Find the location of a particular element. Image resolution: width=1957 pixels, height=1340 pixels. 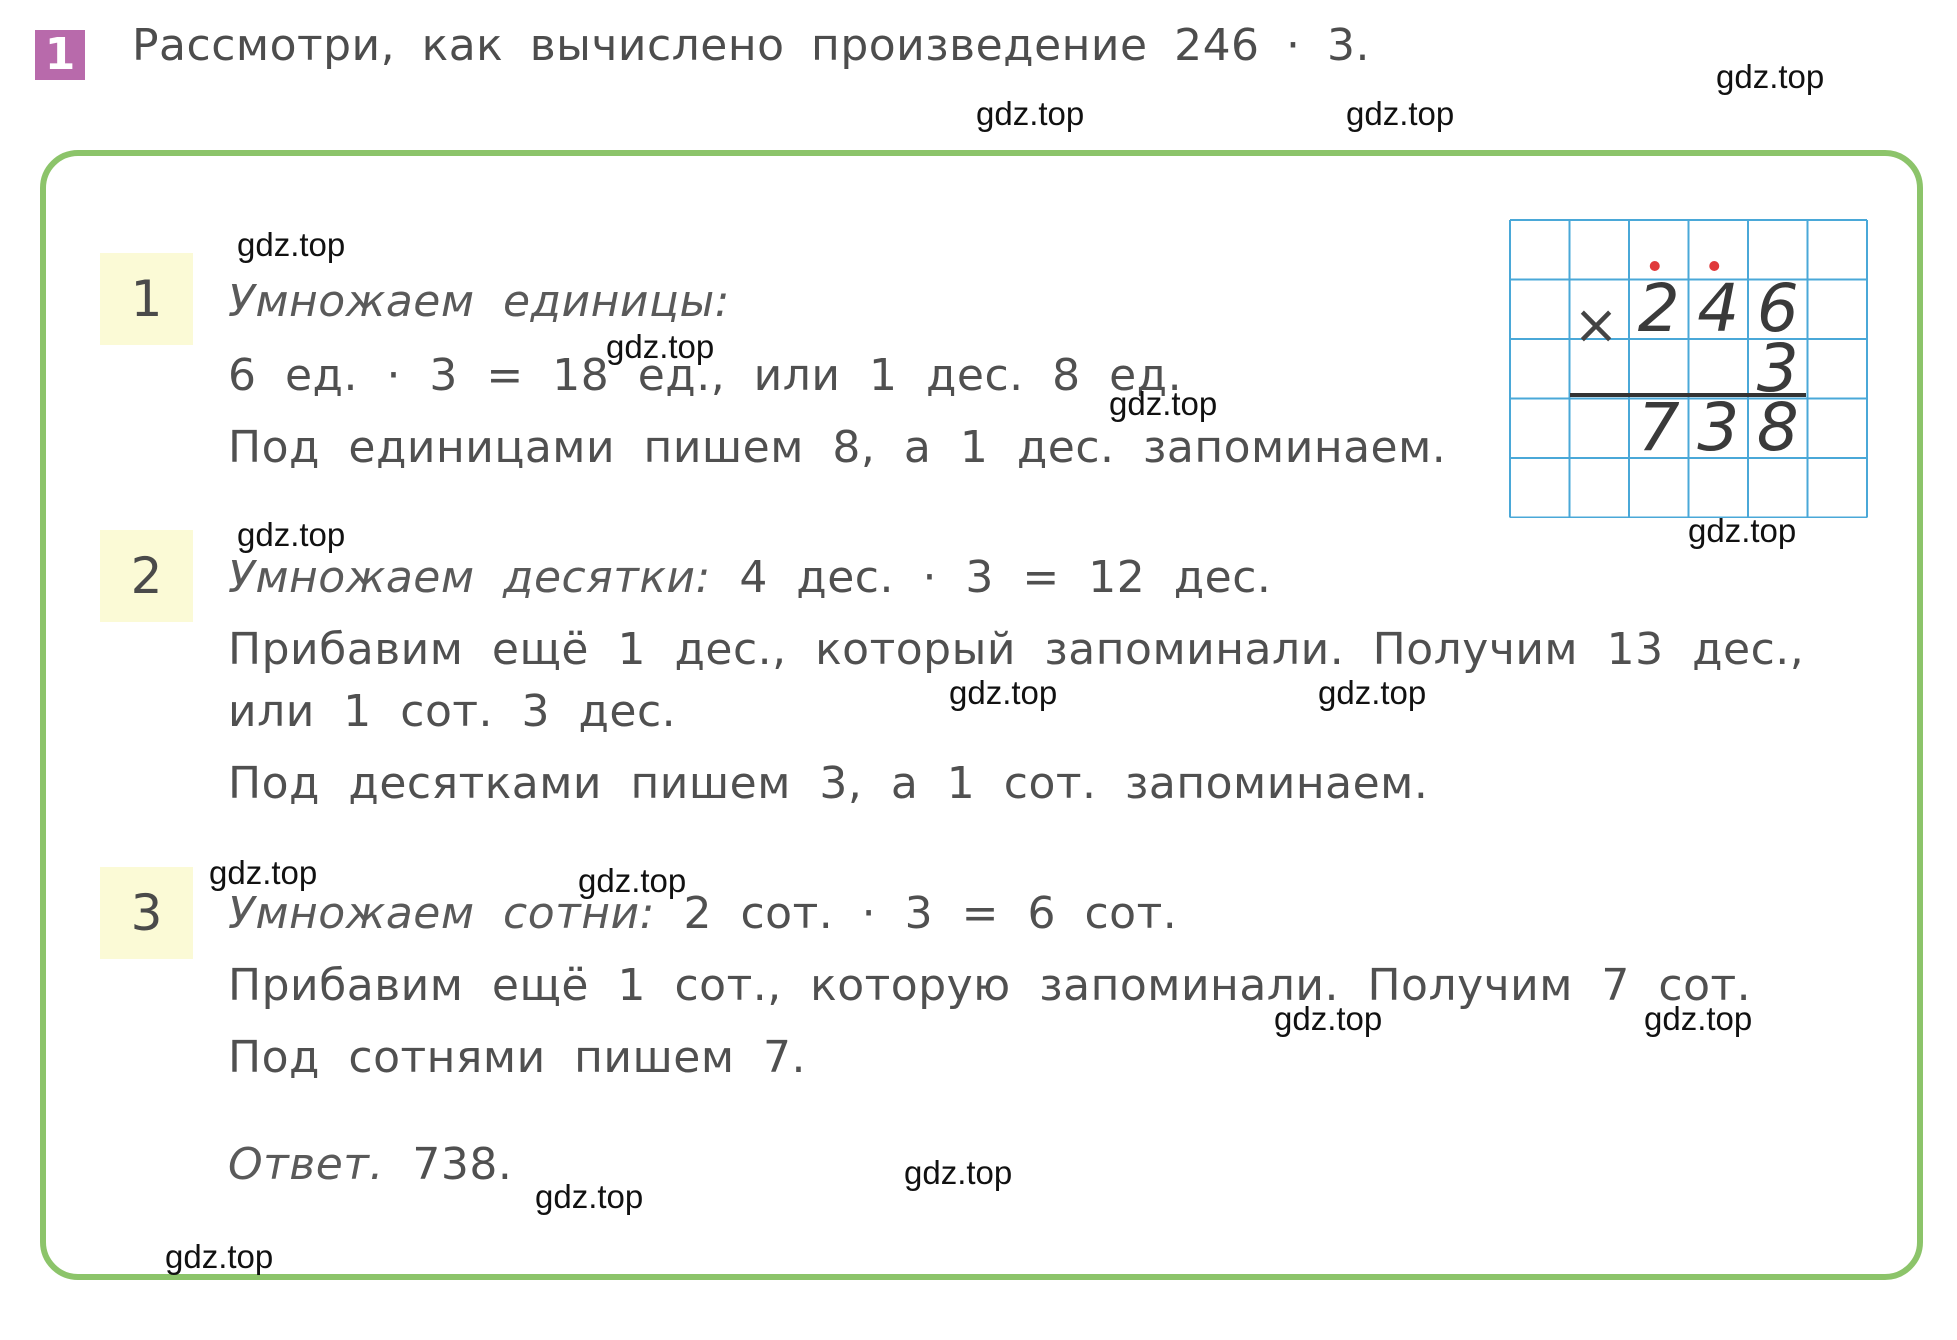

answer-label: Ответ. is located at coordinates (306, 1164).